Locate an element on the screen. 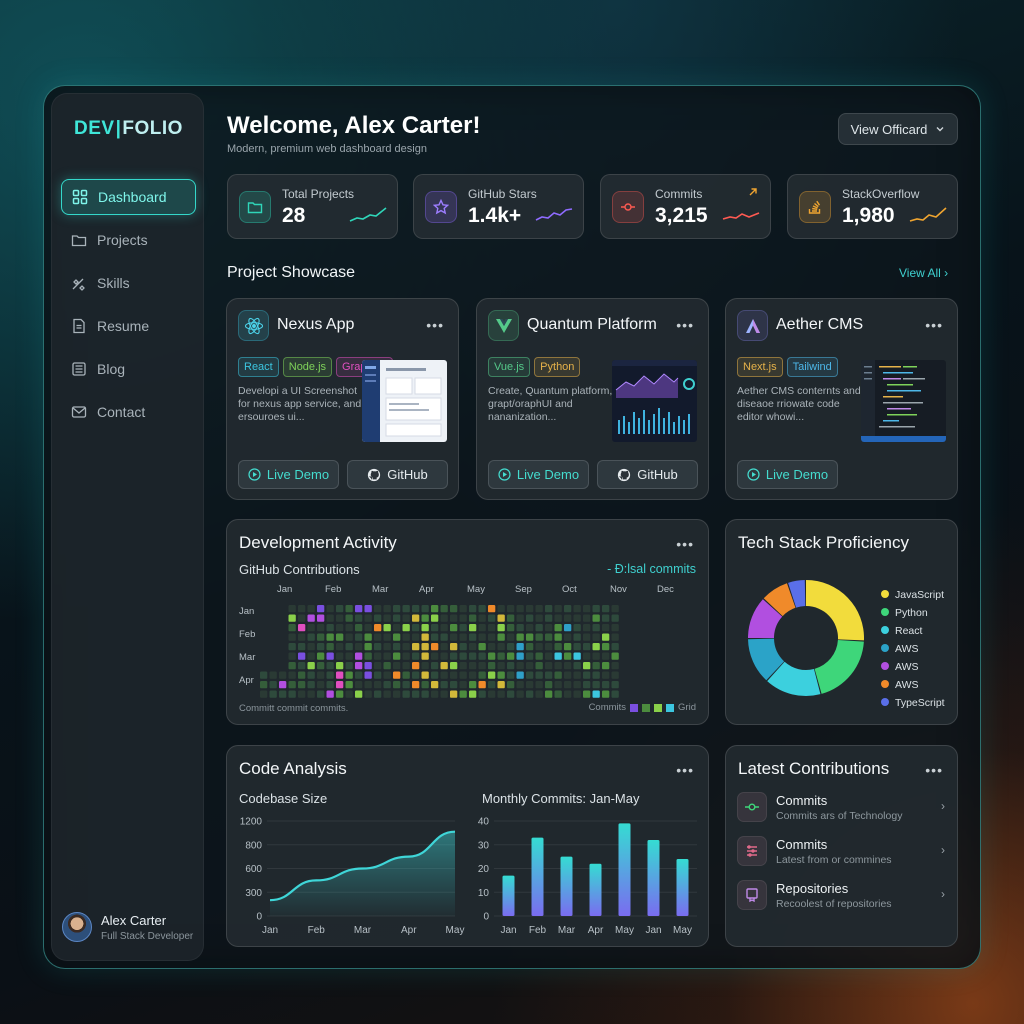  sidebar-item-skills: Skills is located at coordinates (128, 283).